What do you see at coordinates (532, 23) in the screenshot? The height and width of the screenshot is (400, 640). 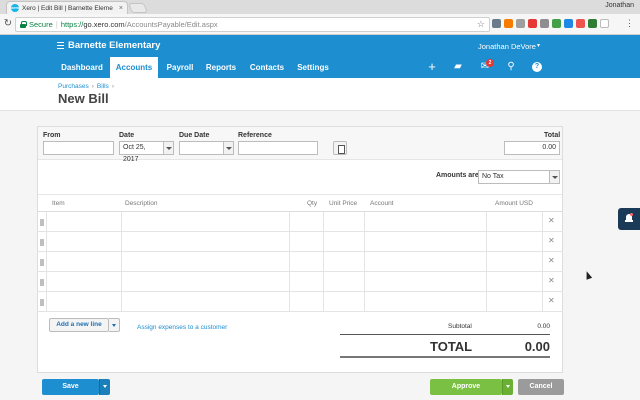 I see `pocket-extension-icon` at bounding box center [532, 23].